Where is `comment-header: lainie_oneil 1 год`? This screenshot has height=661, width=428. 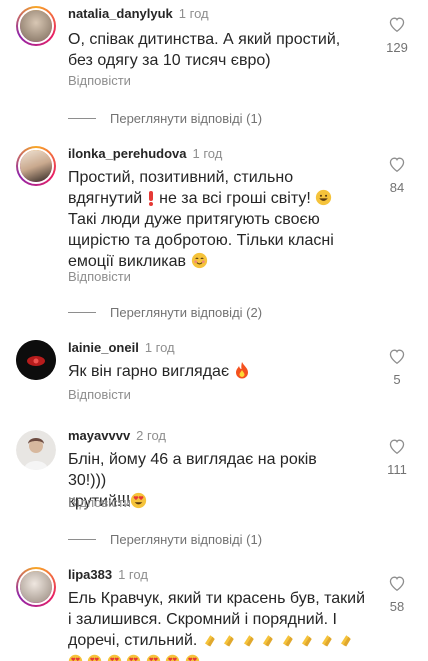
comment-header: lainie_oneil 1 год is located at coordinates (121, 347).